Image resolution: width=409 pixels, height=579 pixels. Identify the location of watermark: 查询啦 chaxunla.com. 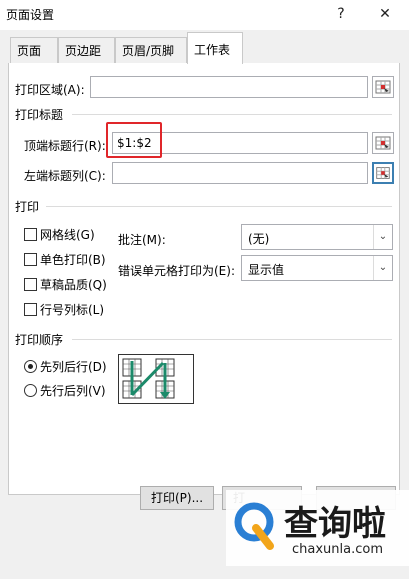
(317, 528).